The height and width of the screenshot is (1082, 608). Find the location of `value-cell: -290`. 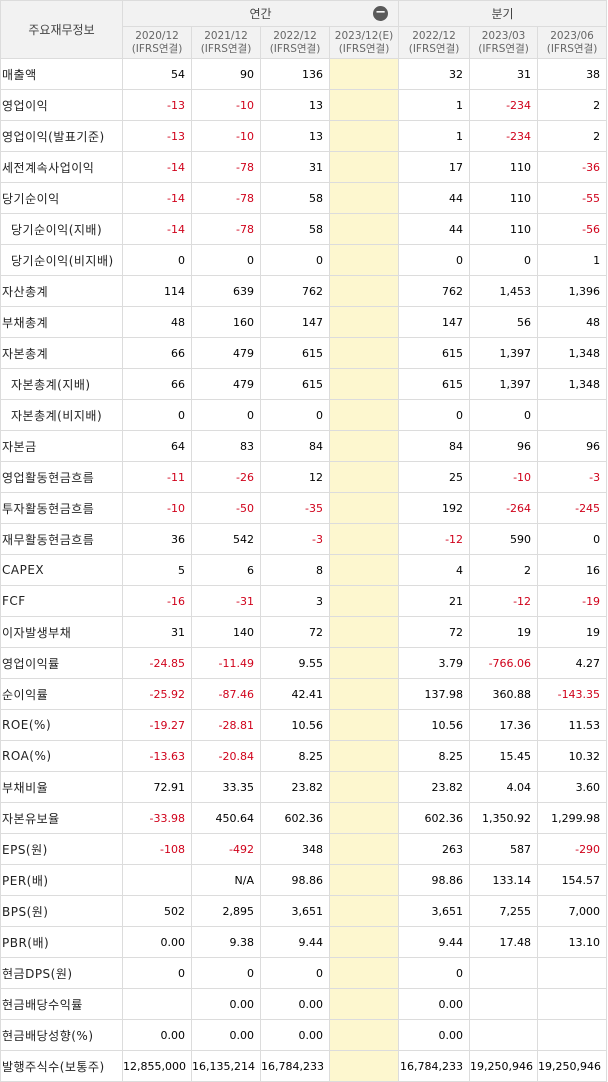

value-cell: -290 is located at coordinates (572, 849).